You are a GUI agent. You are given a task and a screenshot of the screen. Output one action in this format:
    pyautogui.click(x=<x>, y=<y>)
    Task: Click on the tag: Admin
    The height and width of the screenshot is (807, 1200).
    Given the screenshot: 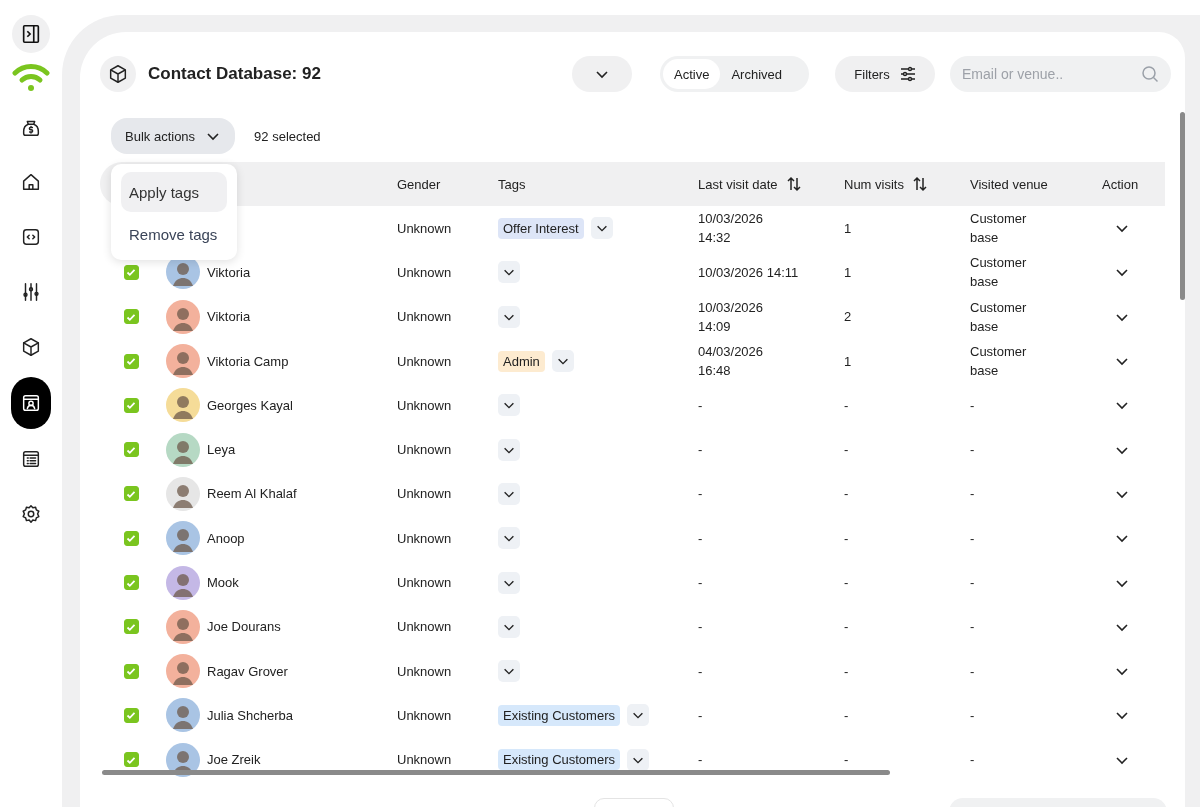 What is the action you would take?
    pyautogui.click(x=521, y=361)
    